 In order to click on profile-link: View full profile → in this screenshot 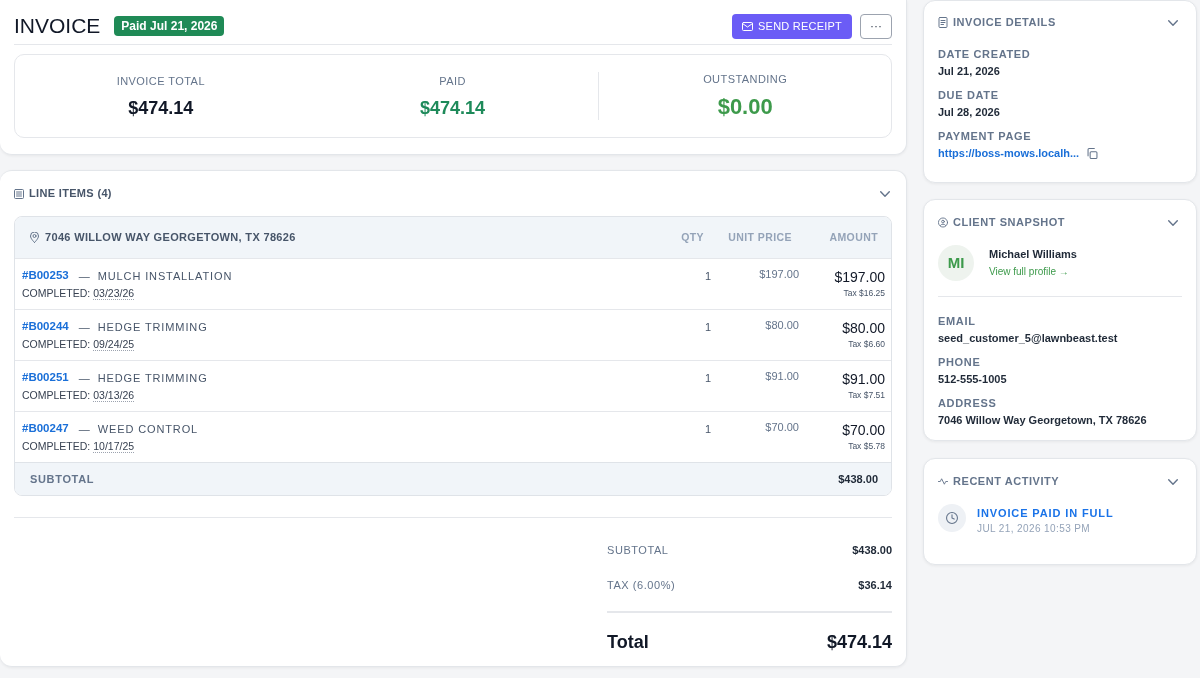, I will do `click(1033, 272)`.